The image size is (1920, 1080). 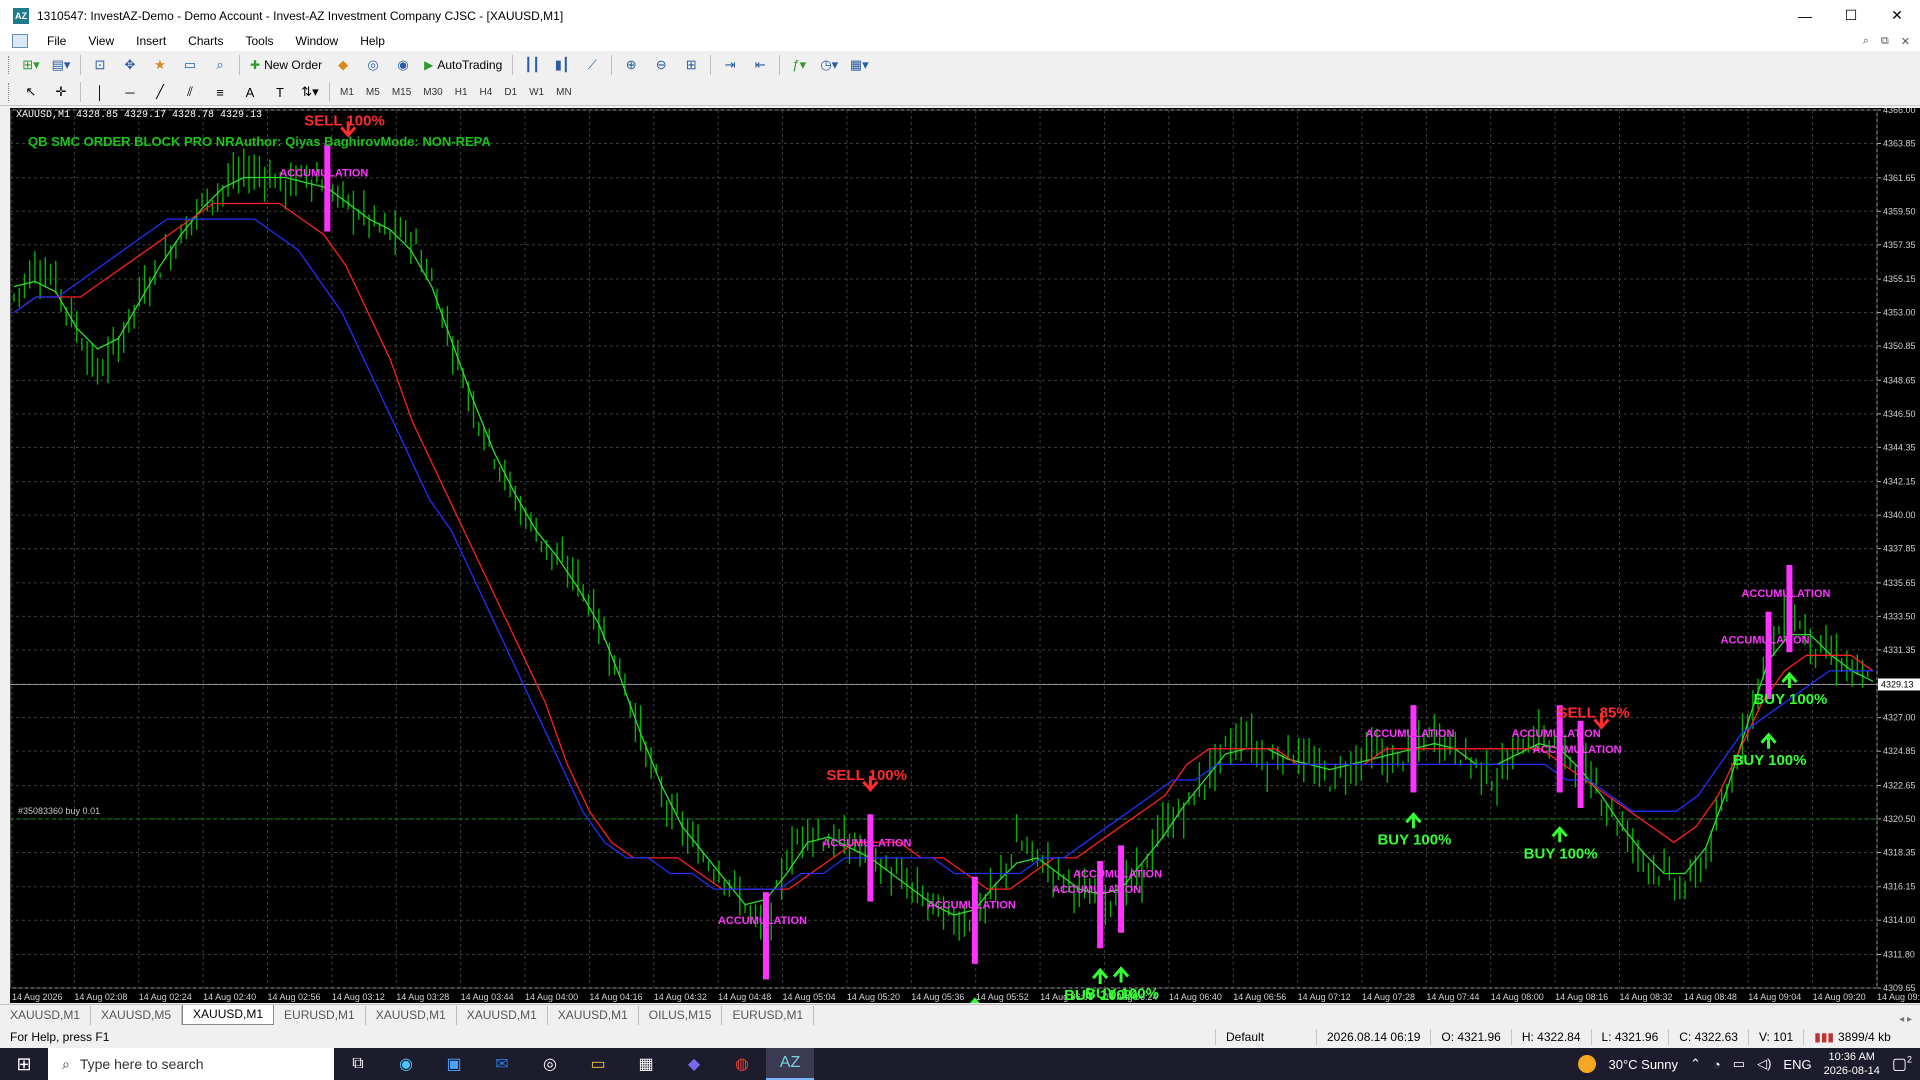 What do you see at coordinates (680, 997) in the screenshot?
I see `time-tick-label: 14 Aug 04:32` at bounding box center [680, 997].